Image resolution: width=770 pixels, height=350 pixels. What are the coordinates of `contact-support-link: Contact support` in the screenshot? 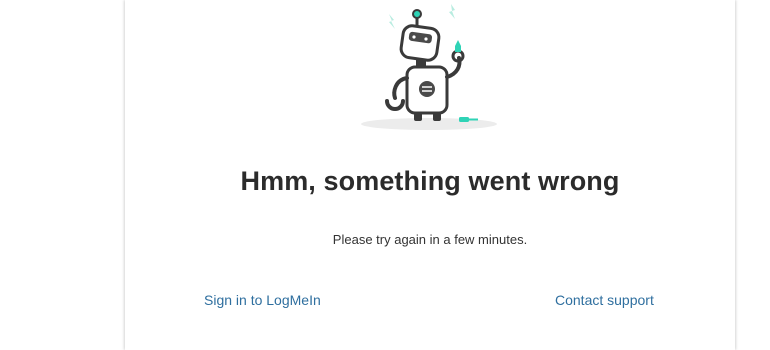 It's located at (604, 300).